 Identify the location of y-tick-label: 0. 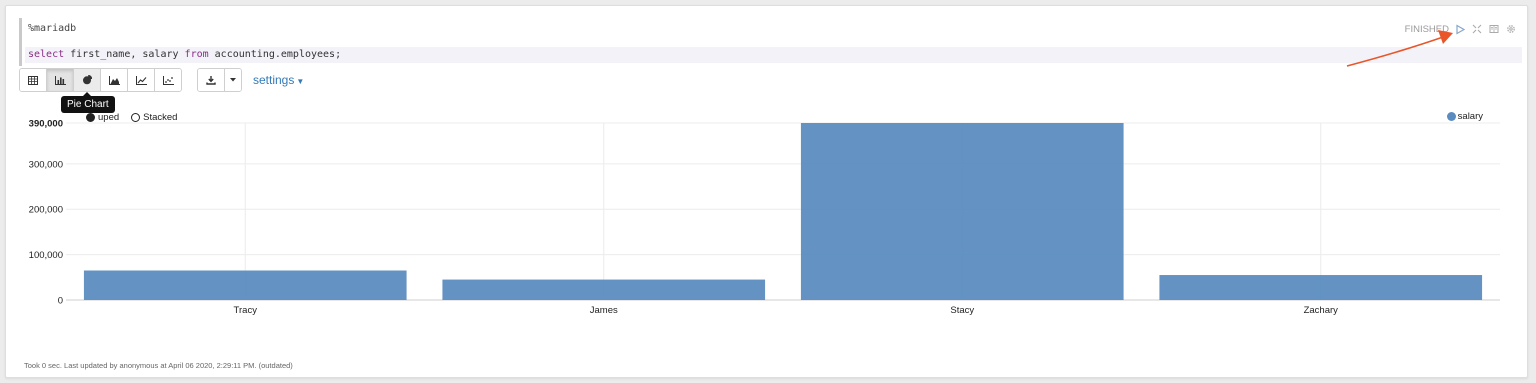
(60, 301).